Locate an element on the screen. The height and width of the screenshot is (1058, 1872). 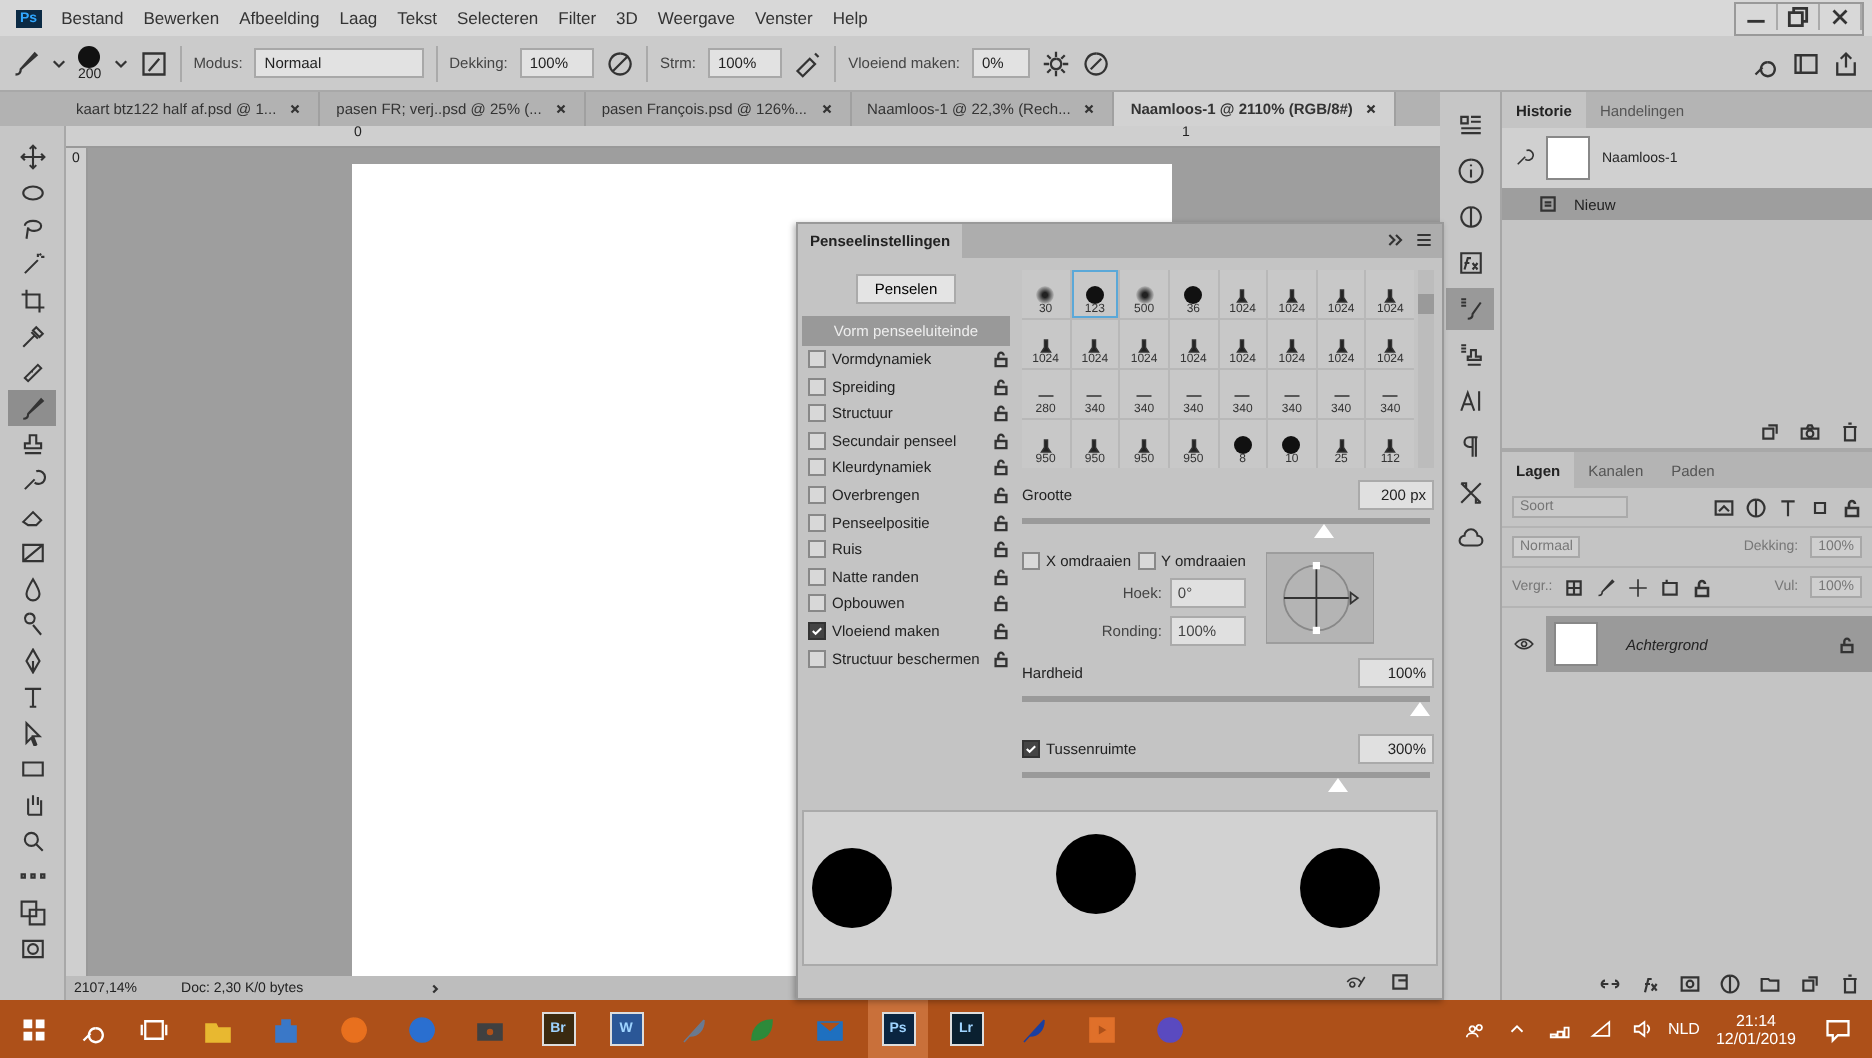
character-icon is located at coordinates (1470, 401).